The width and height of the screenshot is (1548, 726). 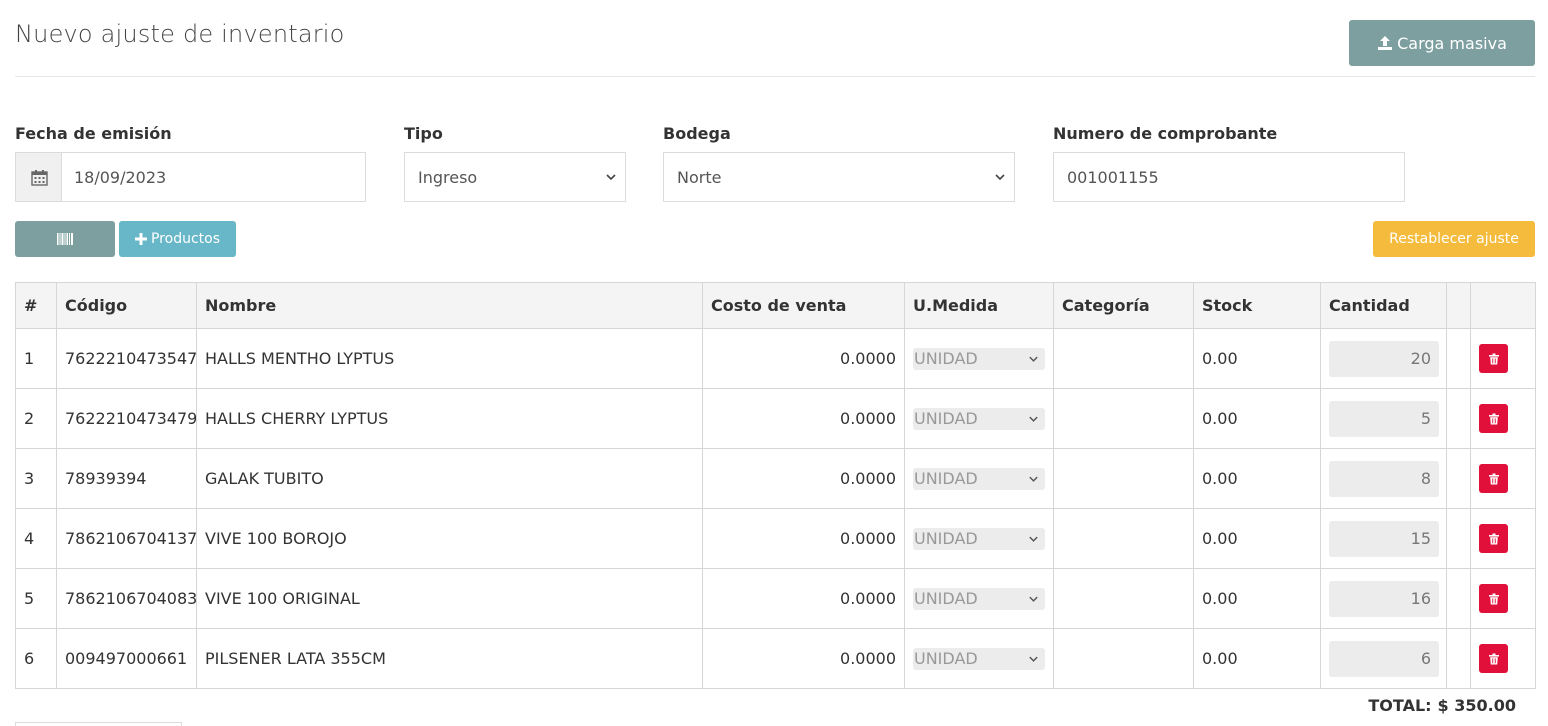 I want to click on quantity-cell: 8, so click(x=1383, y=478).